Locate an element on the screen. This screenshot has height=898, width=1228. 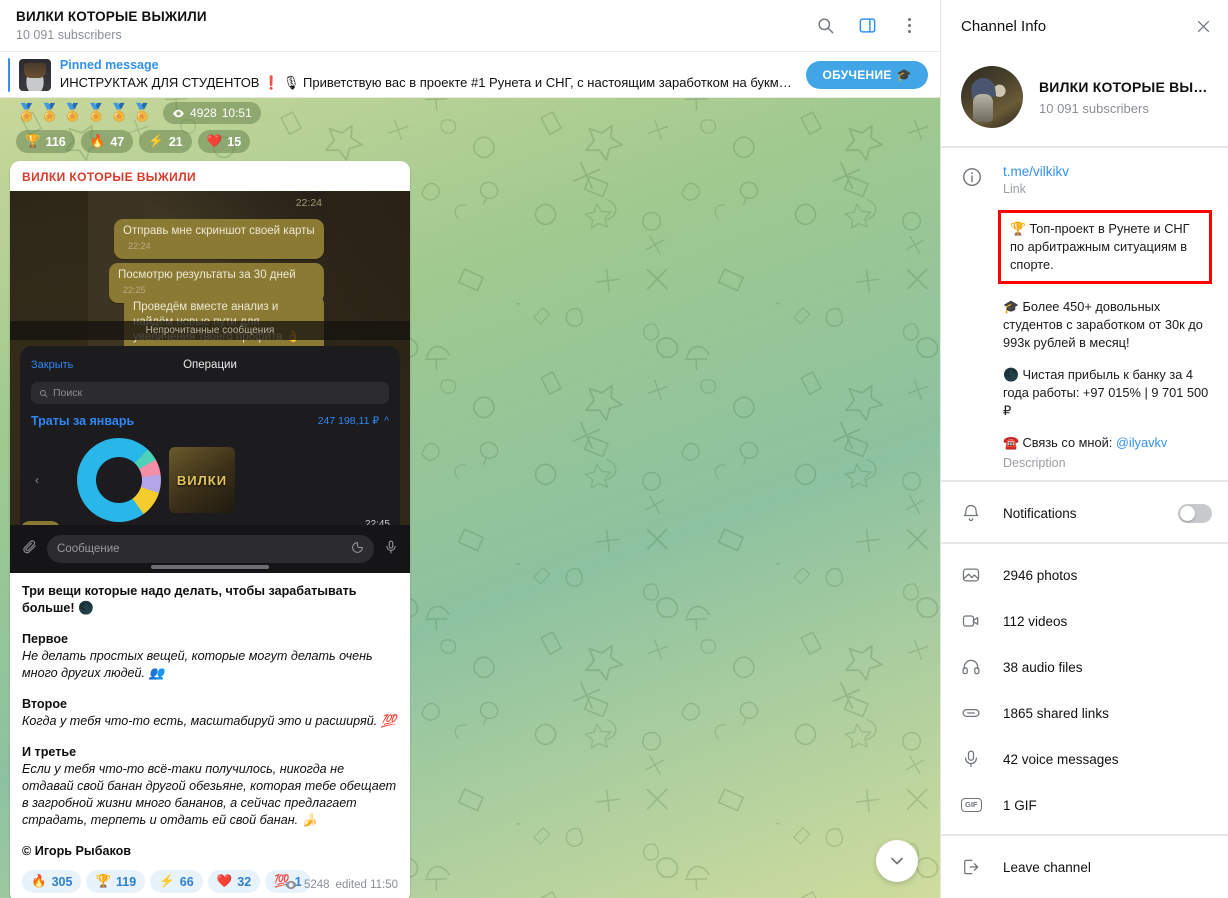
inner-thumb-text: ВИЛКИ is located at coordinates (202, 480).